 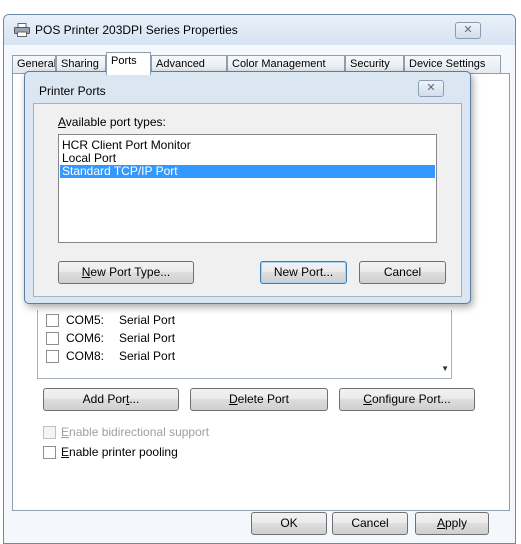 I want to click on tab-ports: Ports, so click(x=128, y=63).